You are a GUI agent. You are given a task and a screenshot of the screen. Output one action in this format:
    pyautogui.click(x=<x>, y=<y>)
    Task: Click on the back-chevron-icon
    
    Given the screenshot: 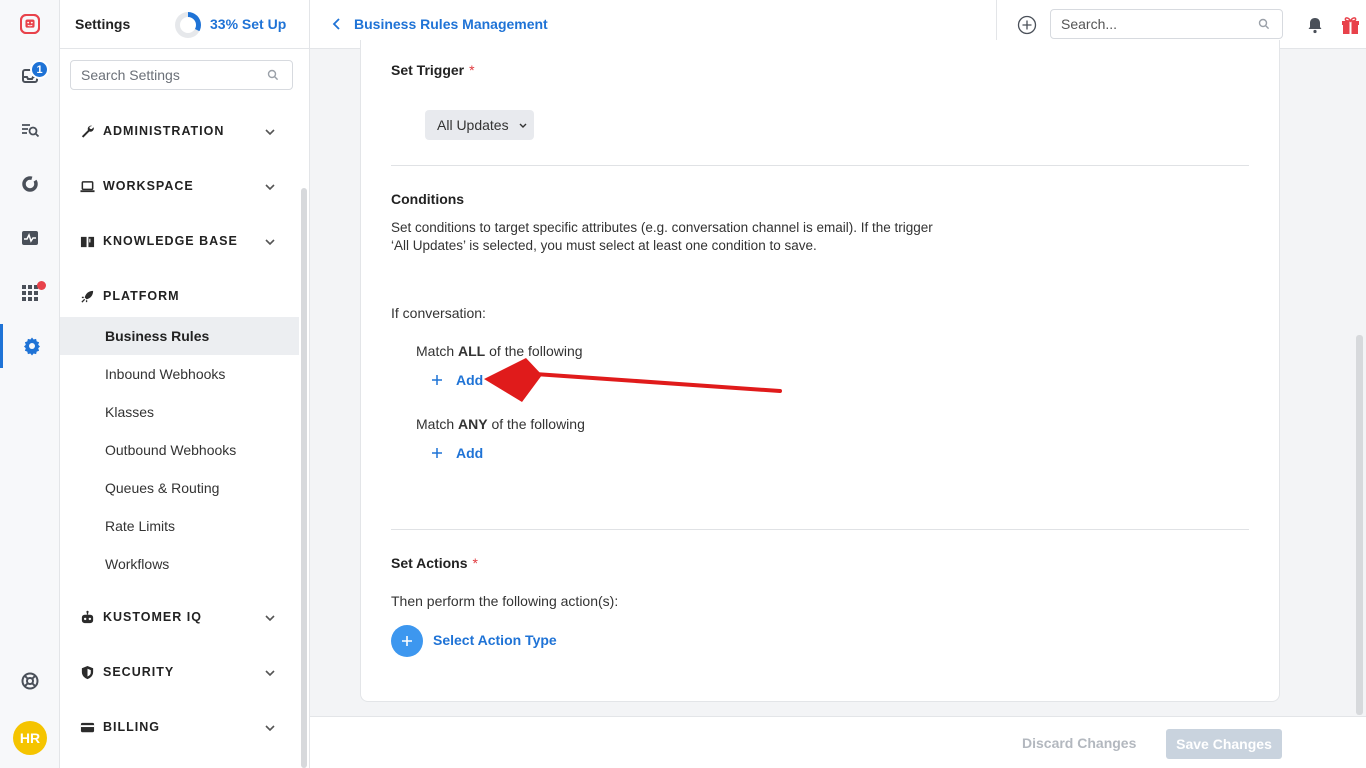 What is the action you would take?
    pyautogui.click(x=337, y=24)
    